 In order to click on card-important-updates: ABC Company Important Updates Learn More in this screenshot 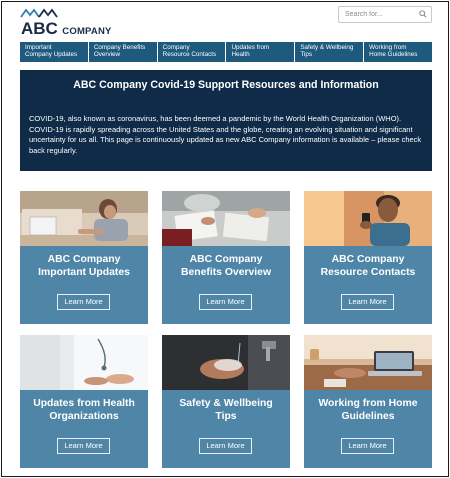, I will do `click(84, 257)`.